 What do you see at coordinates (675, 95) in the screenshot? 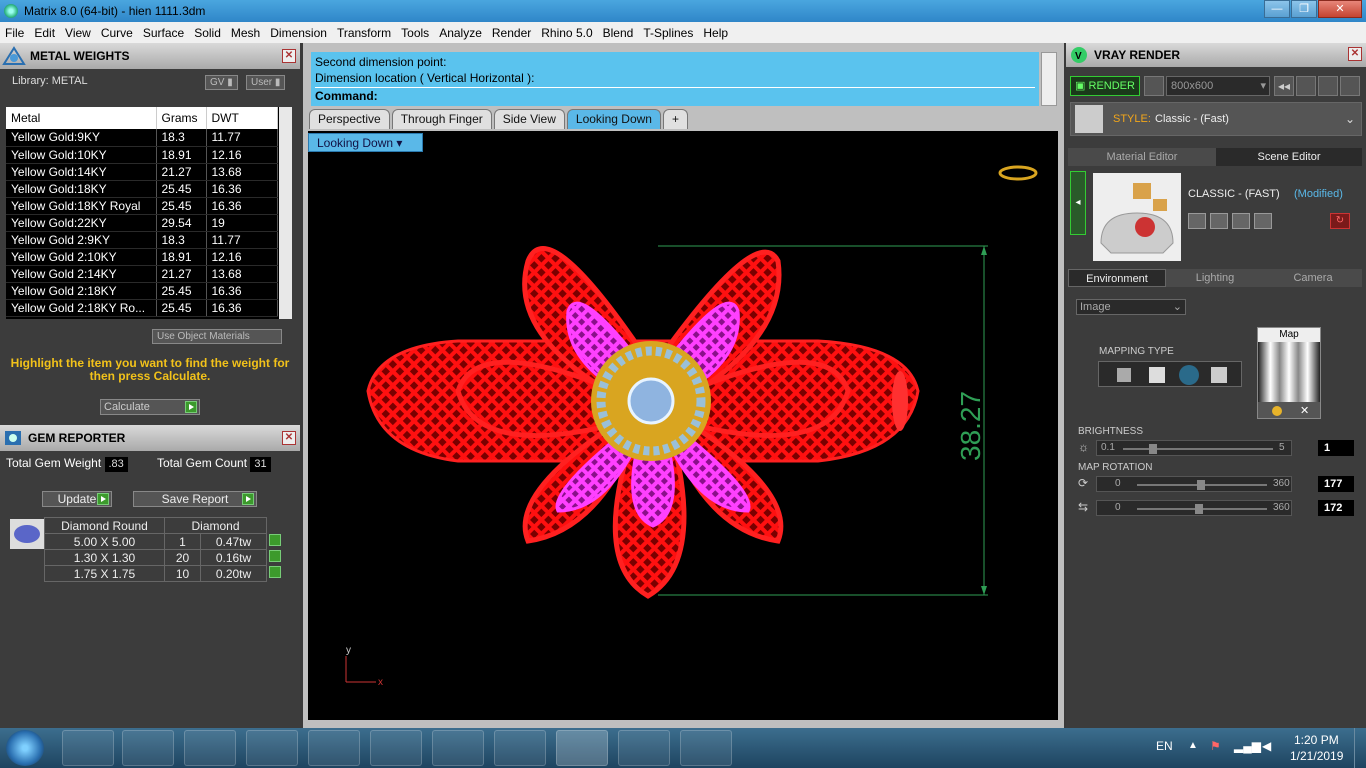
I see `command-input: Command:` at bounding box center [675, 95].